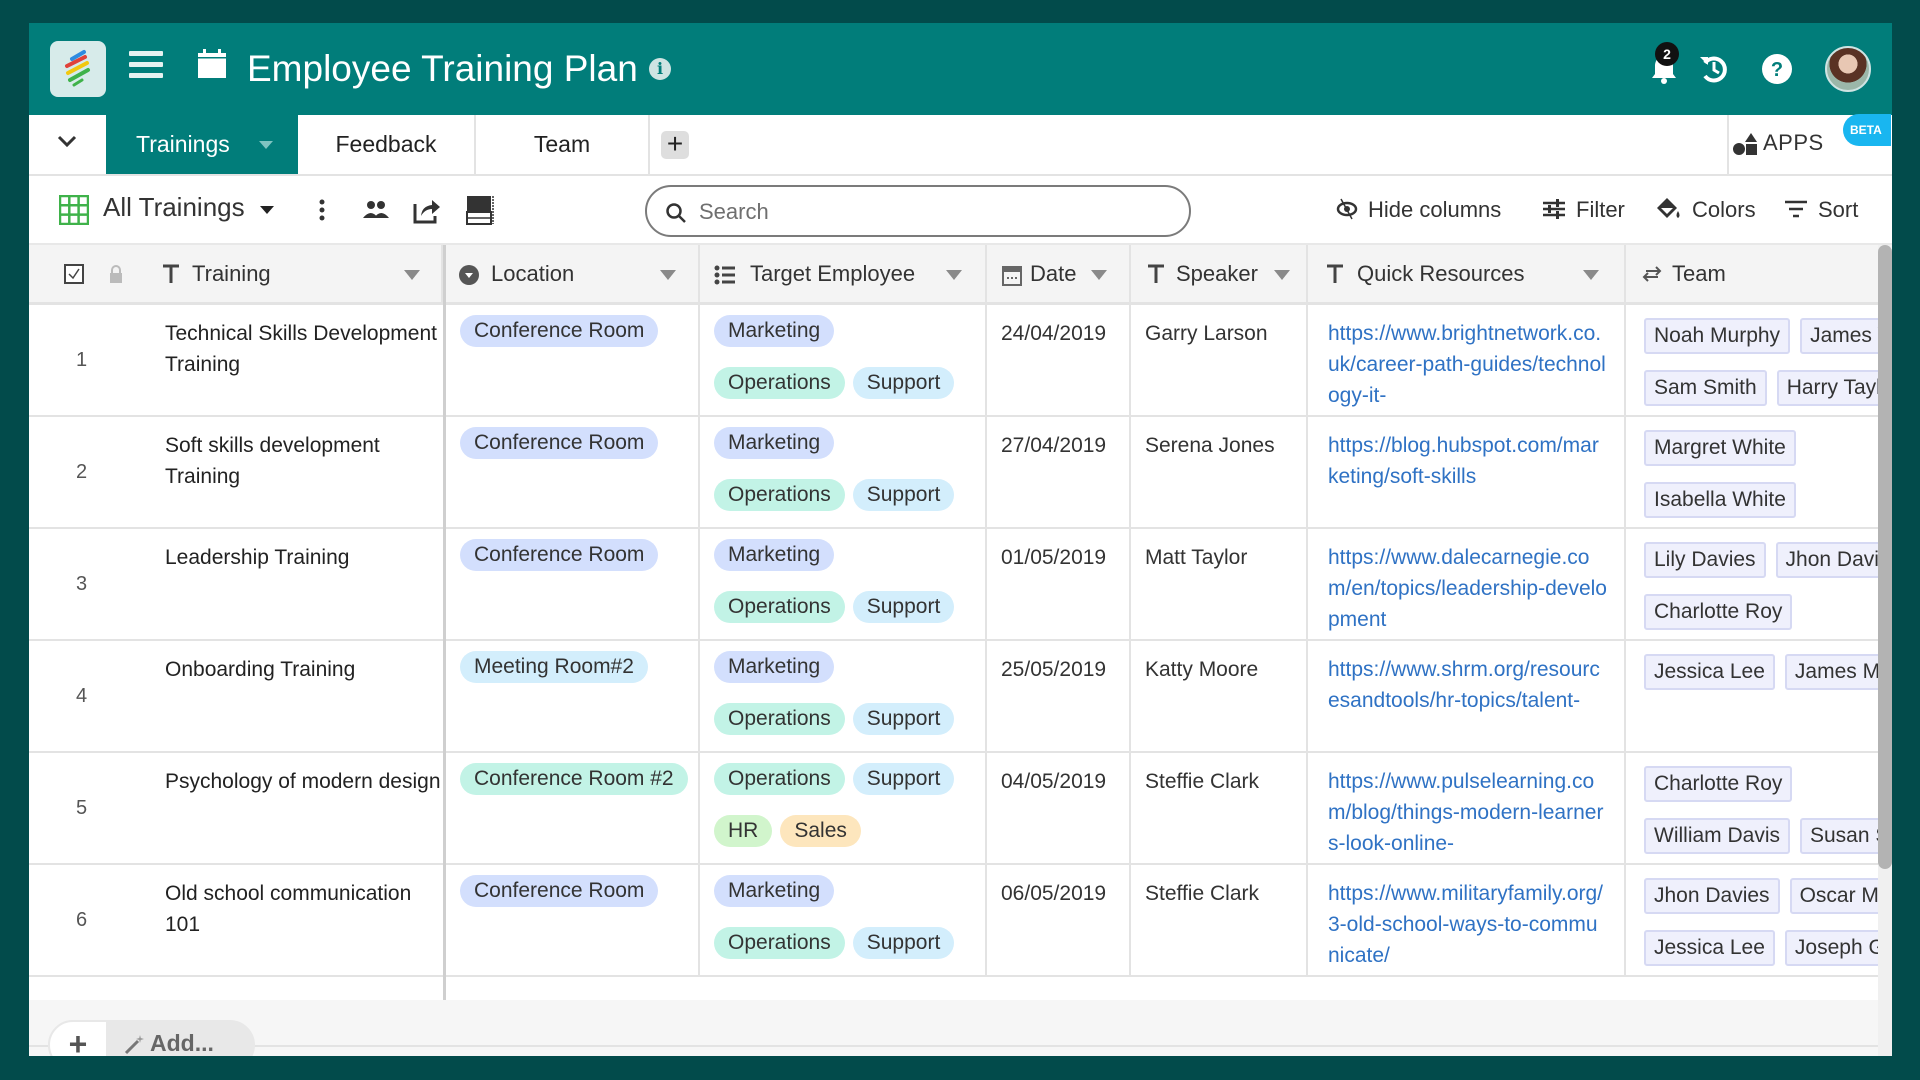  I want to click on add-table-button: +, so click(675, 144).